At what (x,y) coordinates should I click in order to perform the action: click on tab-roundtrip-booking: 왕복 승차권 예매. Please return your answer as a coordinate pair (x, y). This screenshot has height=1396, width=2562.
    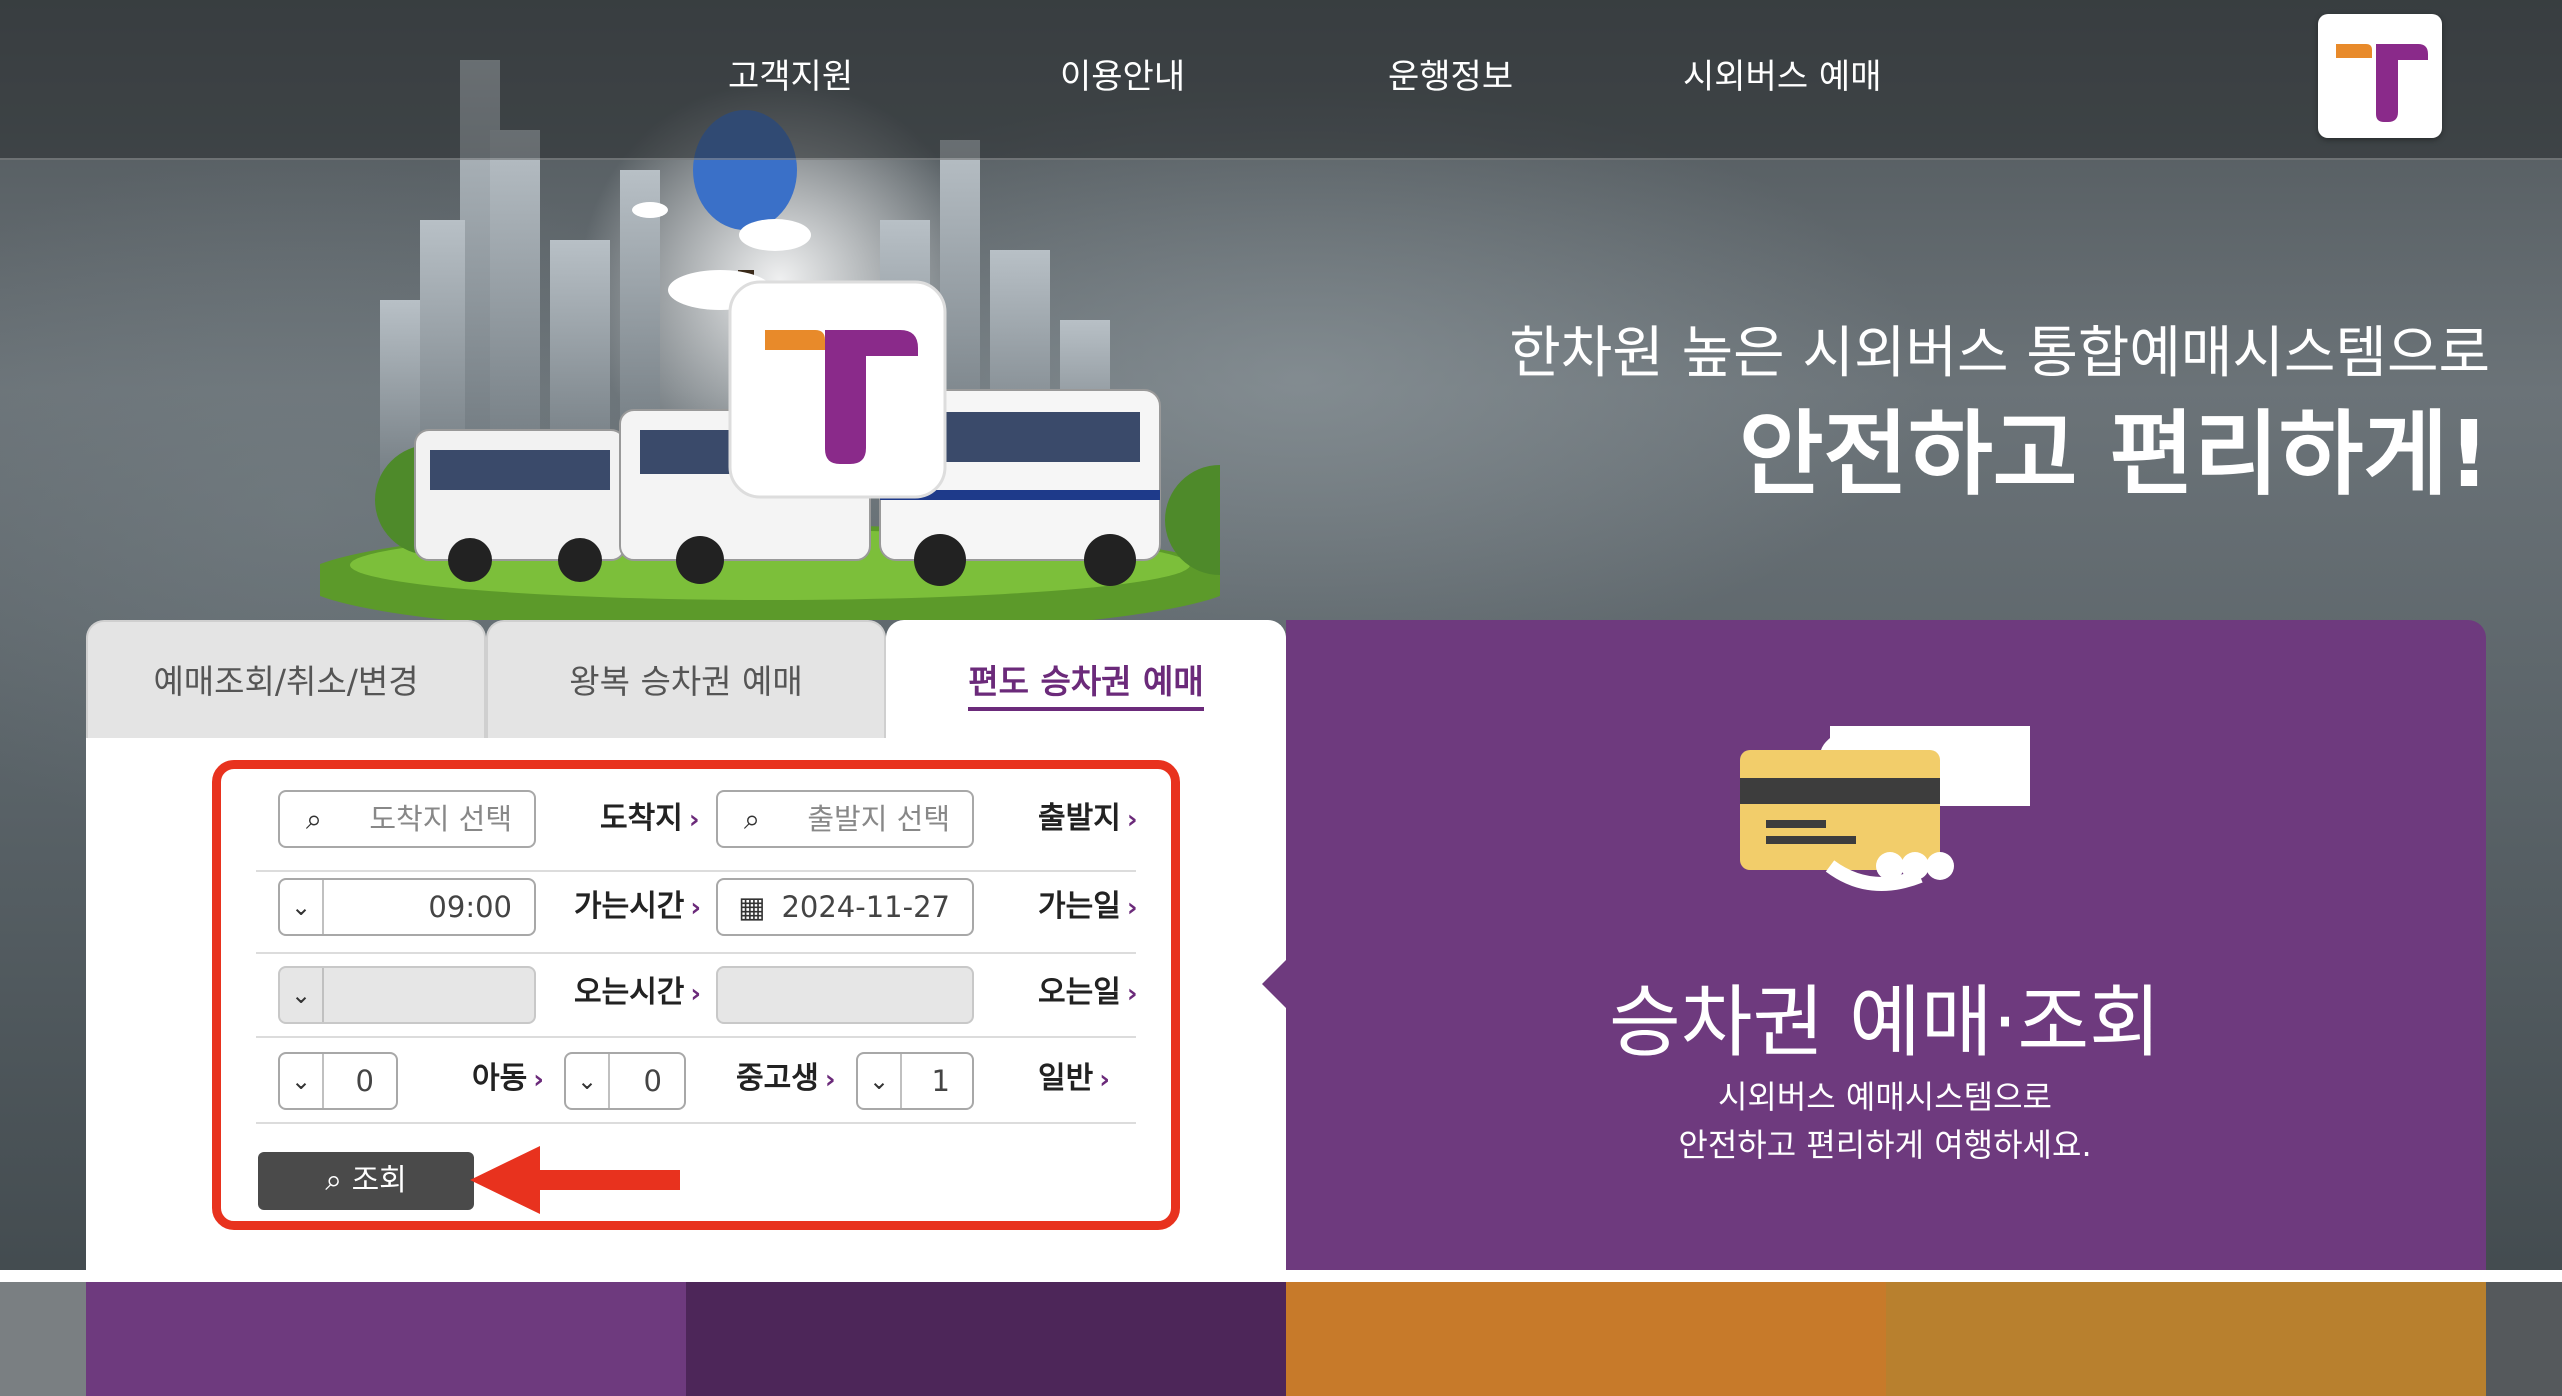
    Looking at the image, I should click on (686, 680).